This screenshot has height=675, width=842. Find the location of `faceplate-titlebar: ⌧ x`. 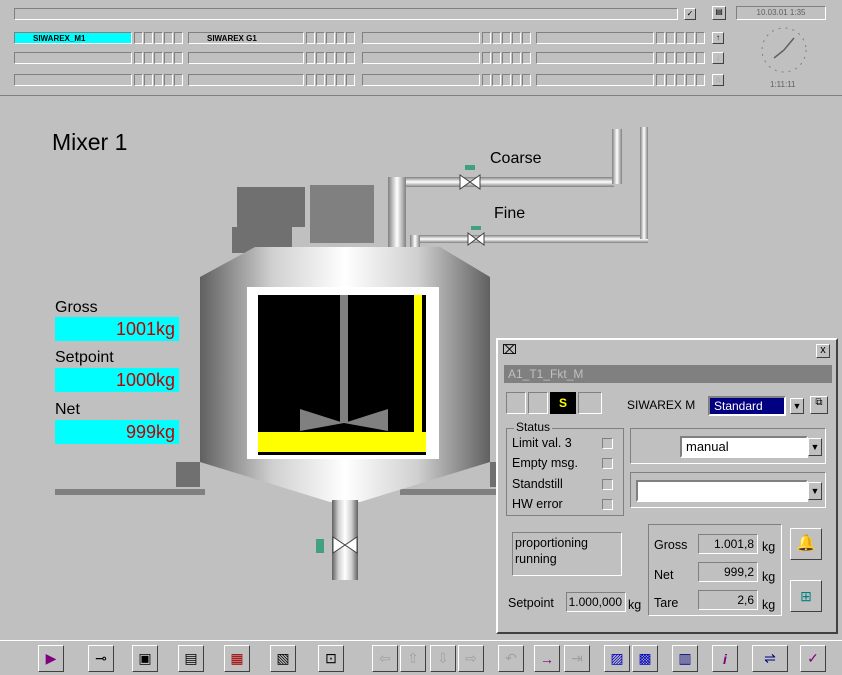

faceplate-titlebar: ⌧ x is located at coordinates (667, 351).